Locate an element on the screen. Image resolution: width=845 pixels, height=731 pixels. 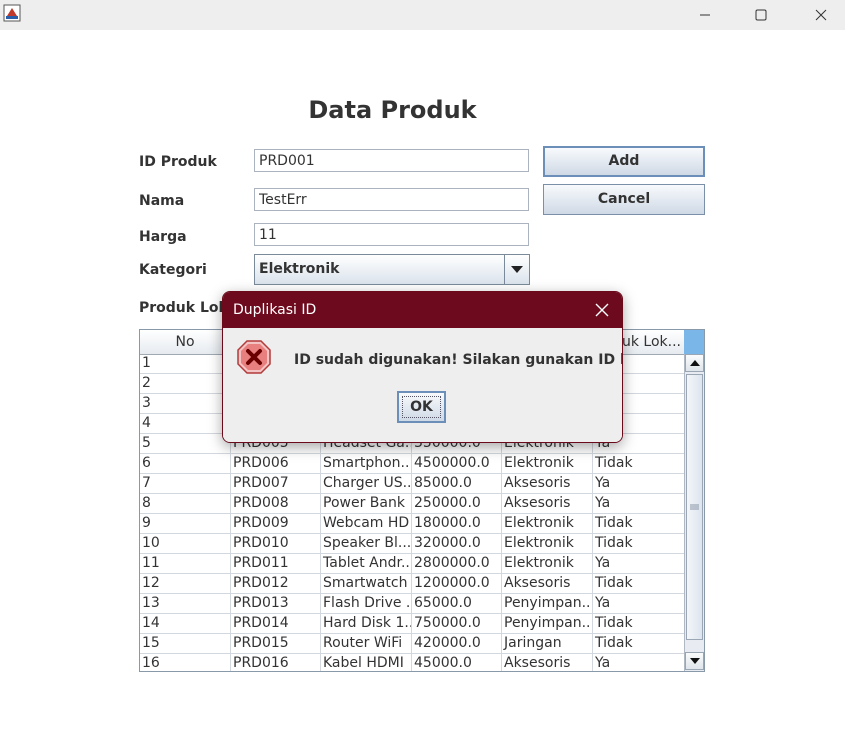
table-row: 16 PRD016 Kabel HDMI 45000.0 Aksesoris Ya is located at coordinates (412, 662).